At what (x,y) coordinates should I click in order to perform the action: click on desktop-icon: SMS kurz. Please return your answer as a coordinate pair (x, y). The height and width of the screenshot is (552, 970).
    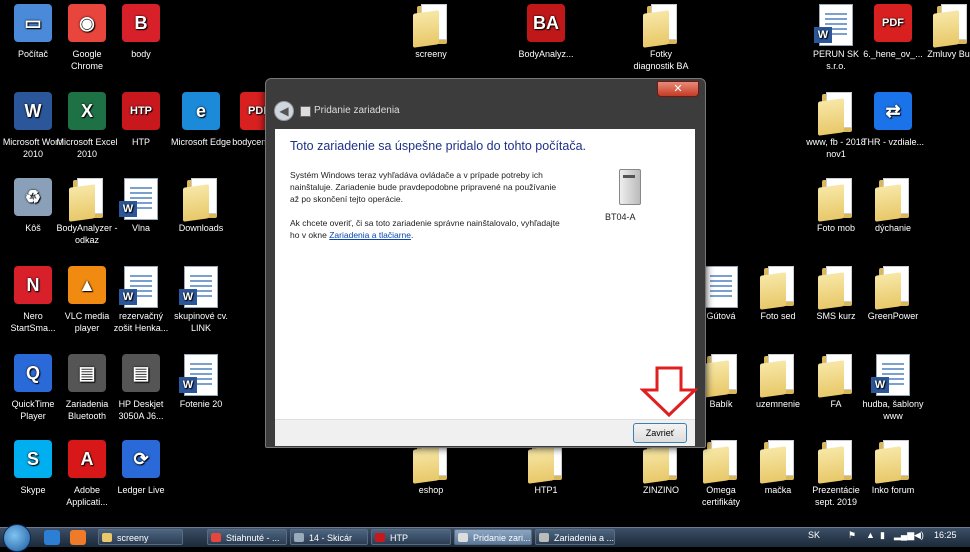
    Looking at the image, I should click on (836, 294).